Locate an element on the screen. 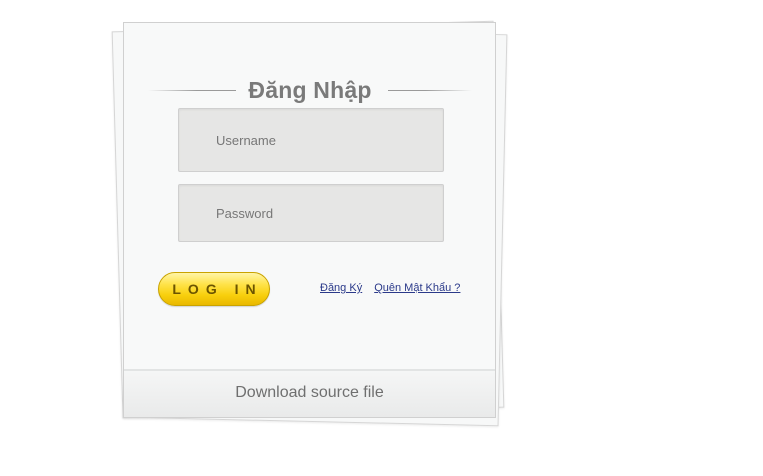 Image resolution: width=763 pixels, height=476 pixels. page-title: Đăng Nhập is located at coordinates (310, 90).